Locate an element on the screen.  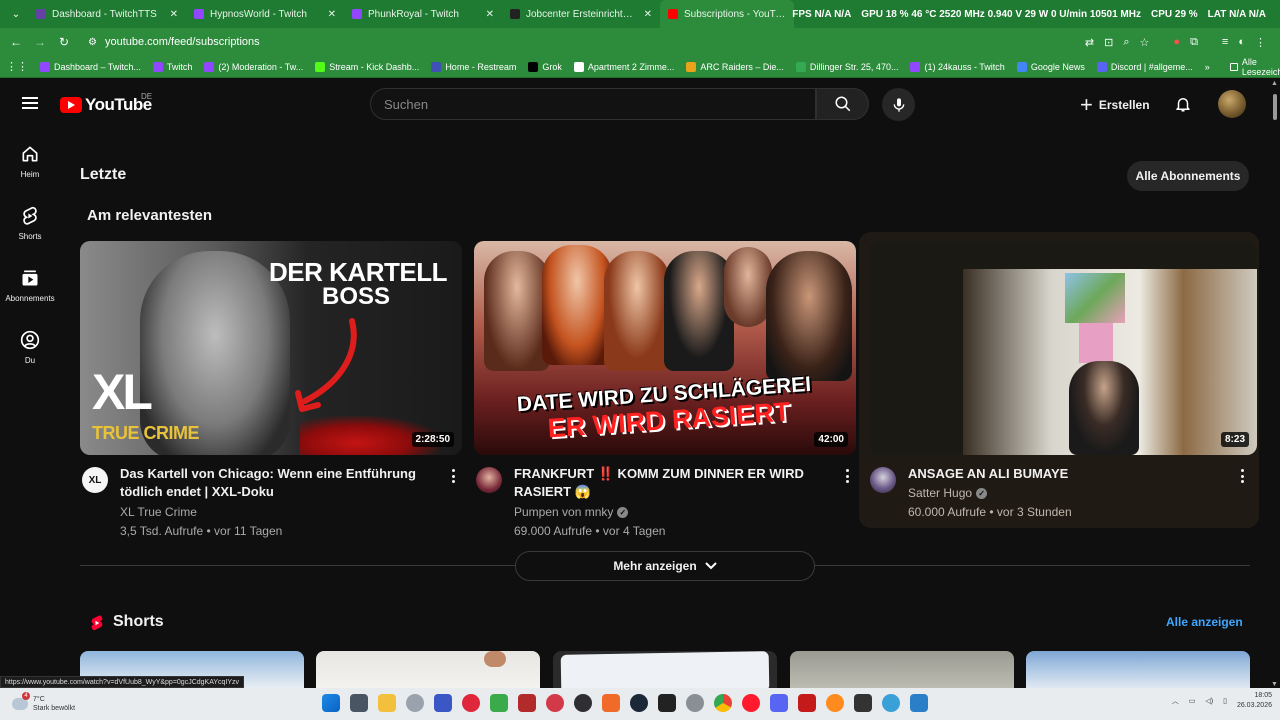
page-scrollbar: ▲ ▼ is located at coordinates (1275, 384).